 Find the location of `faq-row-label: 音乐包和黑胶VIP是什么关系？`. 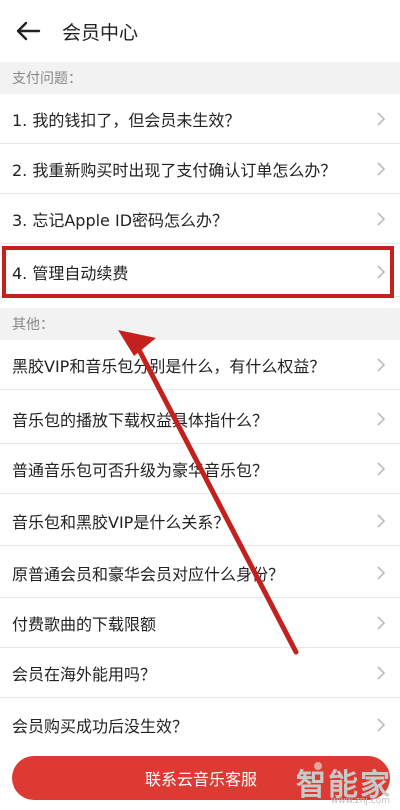

faq-row-label: 音乐包和黑胶VIP是什么关系？ is located at coordinates (121, 522).